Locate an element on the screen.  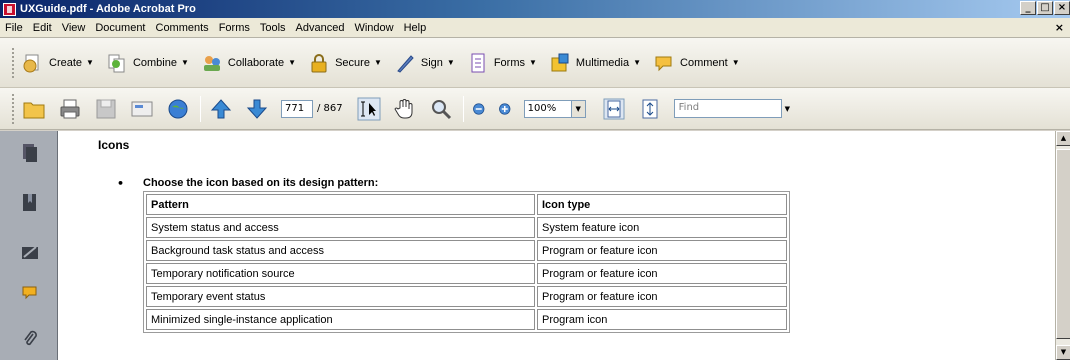
table-cell: System status and access is located at coordinates (340, 227).